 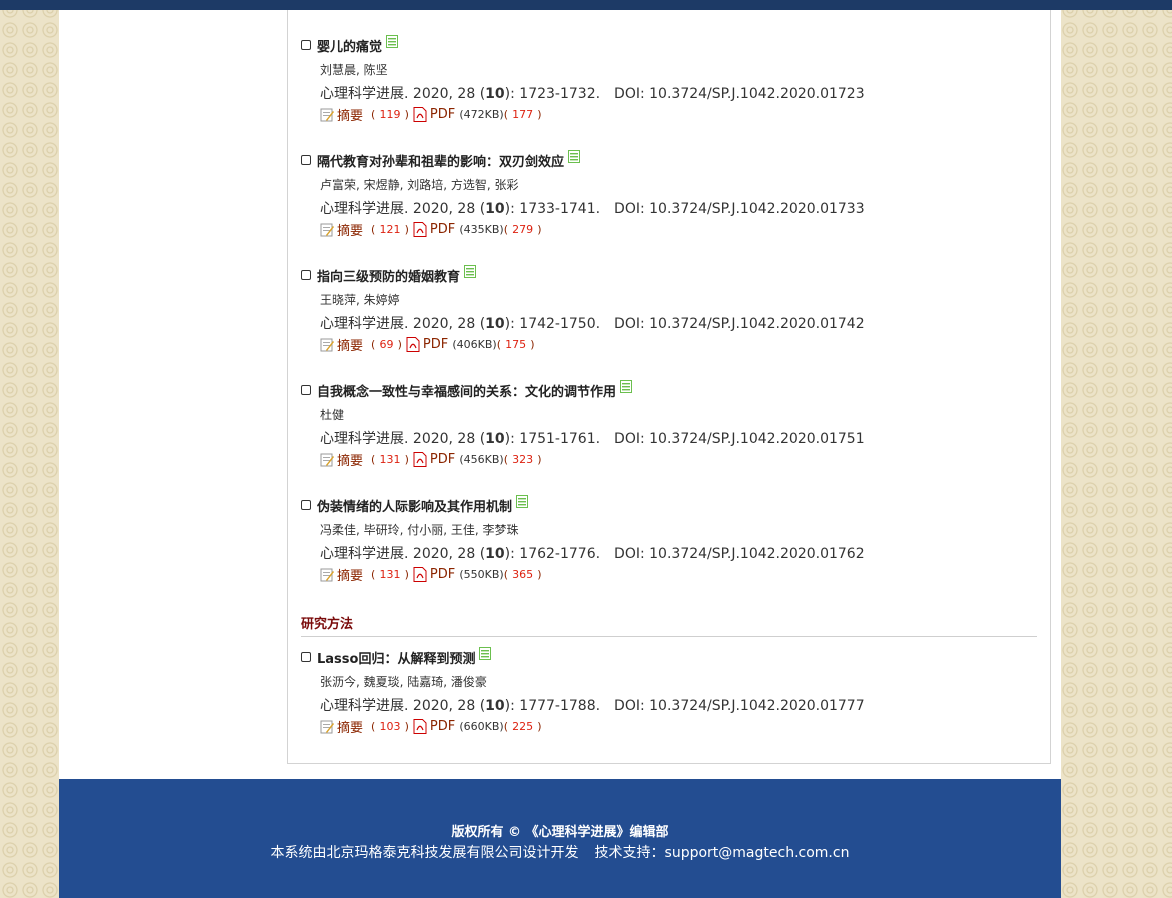 What do you see at coordinates (560, 832) in the screenshot?
I see `footer-copyright: 版权所有 © 《心理科学进展》编辑部` at bounding box center [560, 832].